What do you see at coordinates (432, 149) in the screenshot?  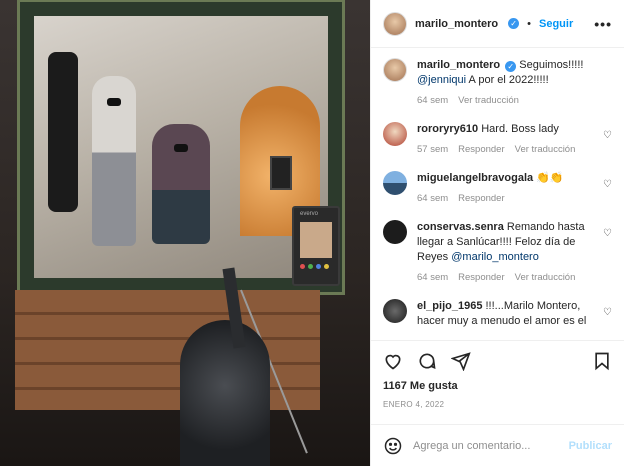 I see `comment-time: 57 sem` at bounding box center [432, 149].